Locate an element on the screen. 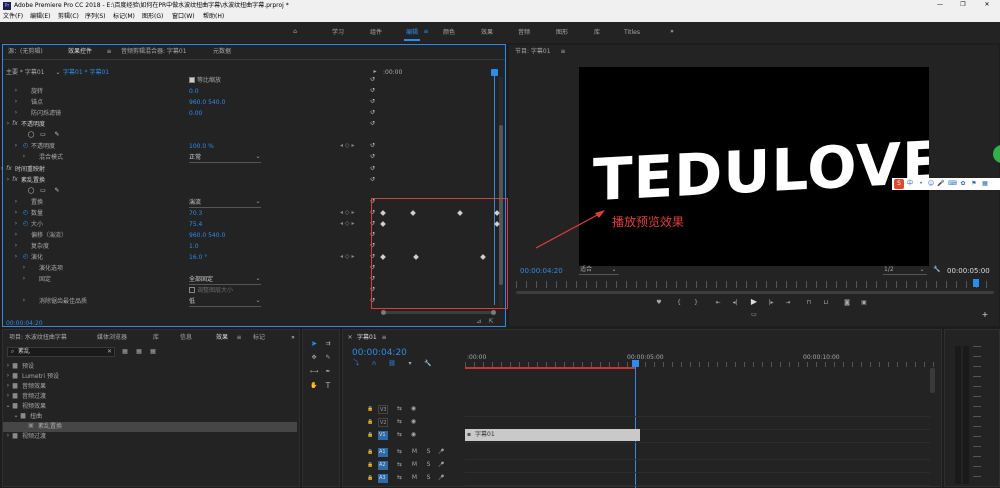 This screenshot has height=488, width=1000. track-target-toggle: A1 is located at coordinates (383, 452).